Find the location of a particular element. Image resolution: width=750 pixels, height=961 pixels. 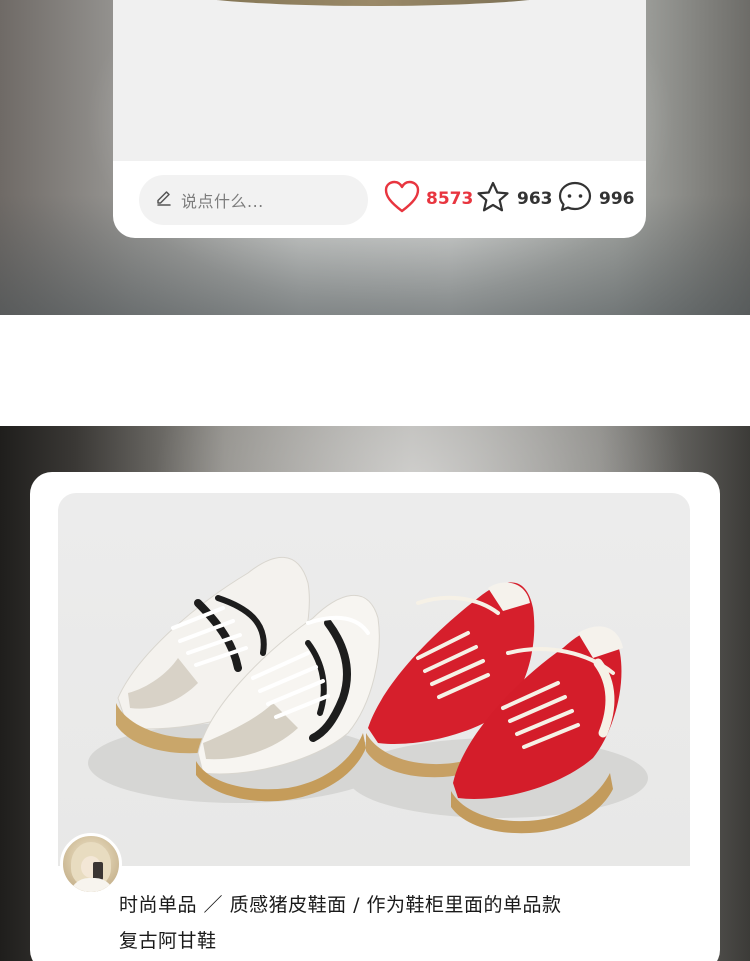

author-avatar is located at coordinates (91, 864).